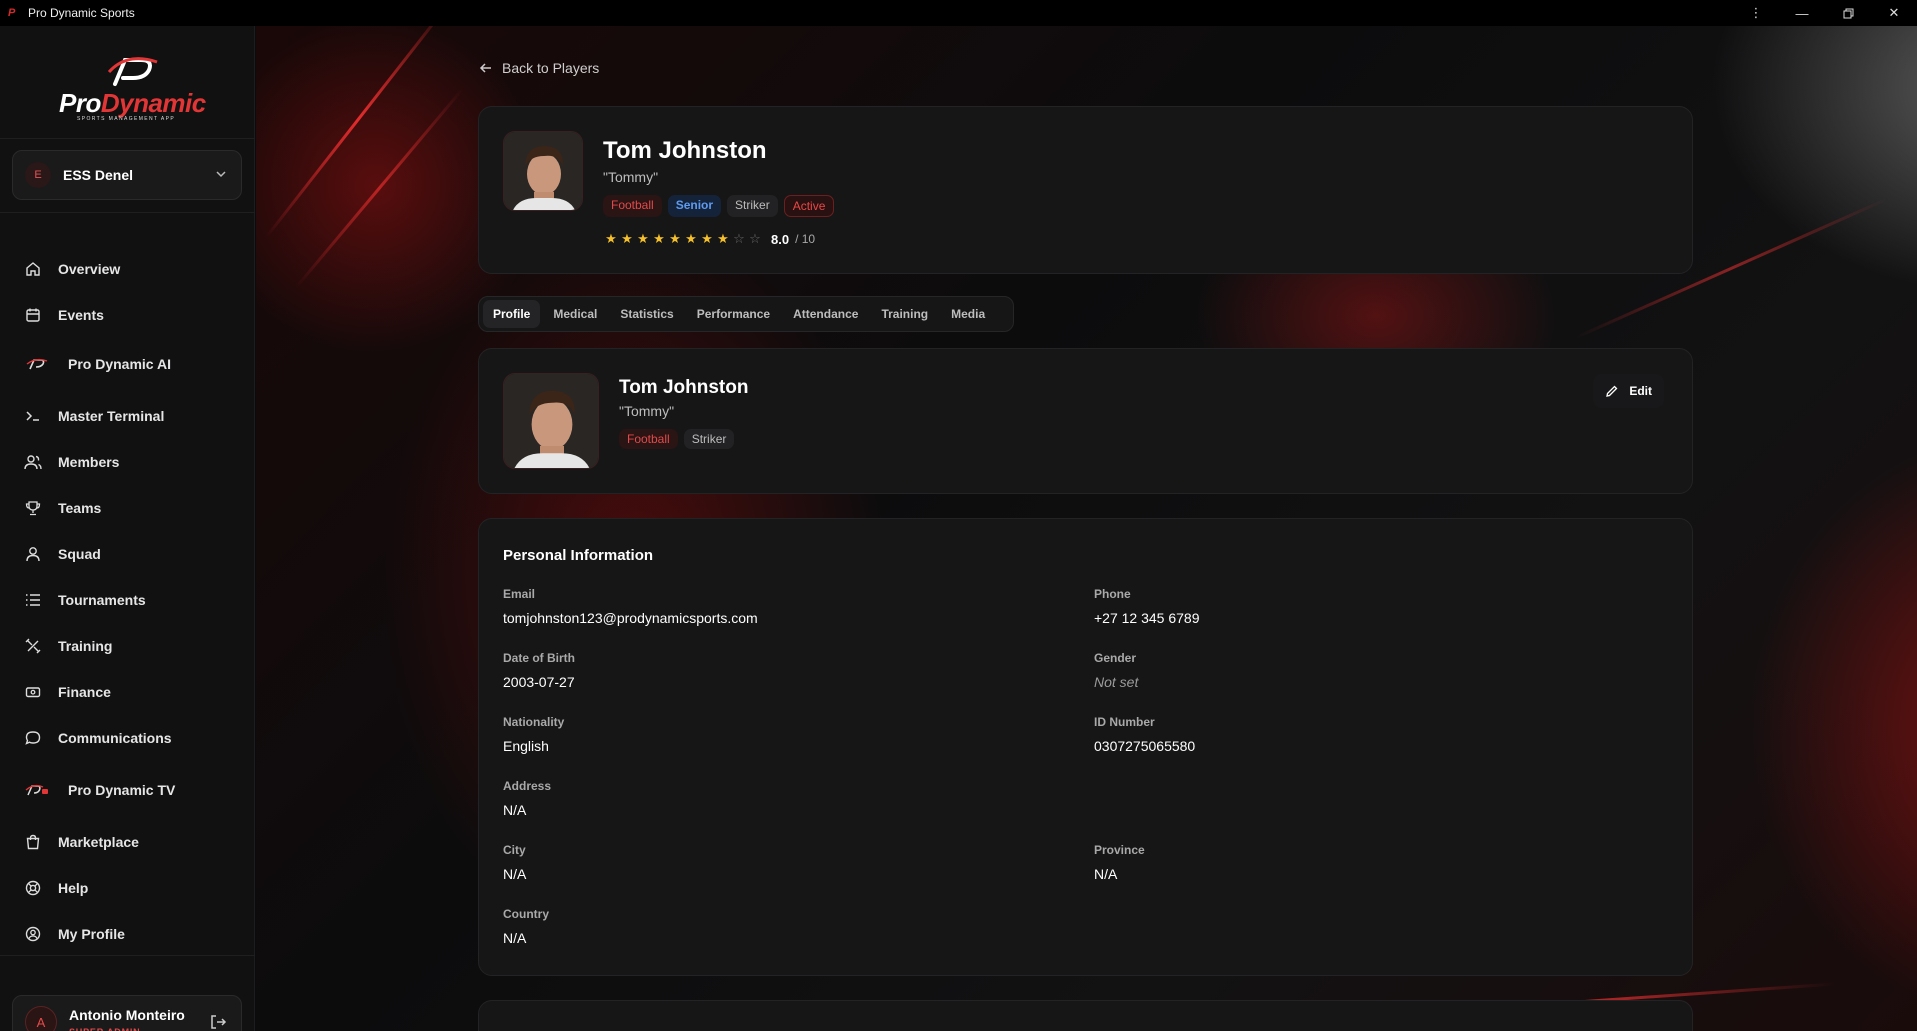 This screenshot has width=1917, height=1031. Describe the element at coordinates (115, 738) in the screenshot. I see `nav-label: Communications` at that location.